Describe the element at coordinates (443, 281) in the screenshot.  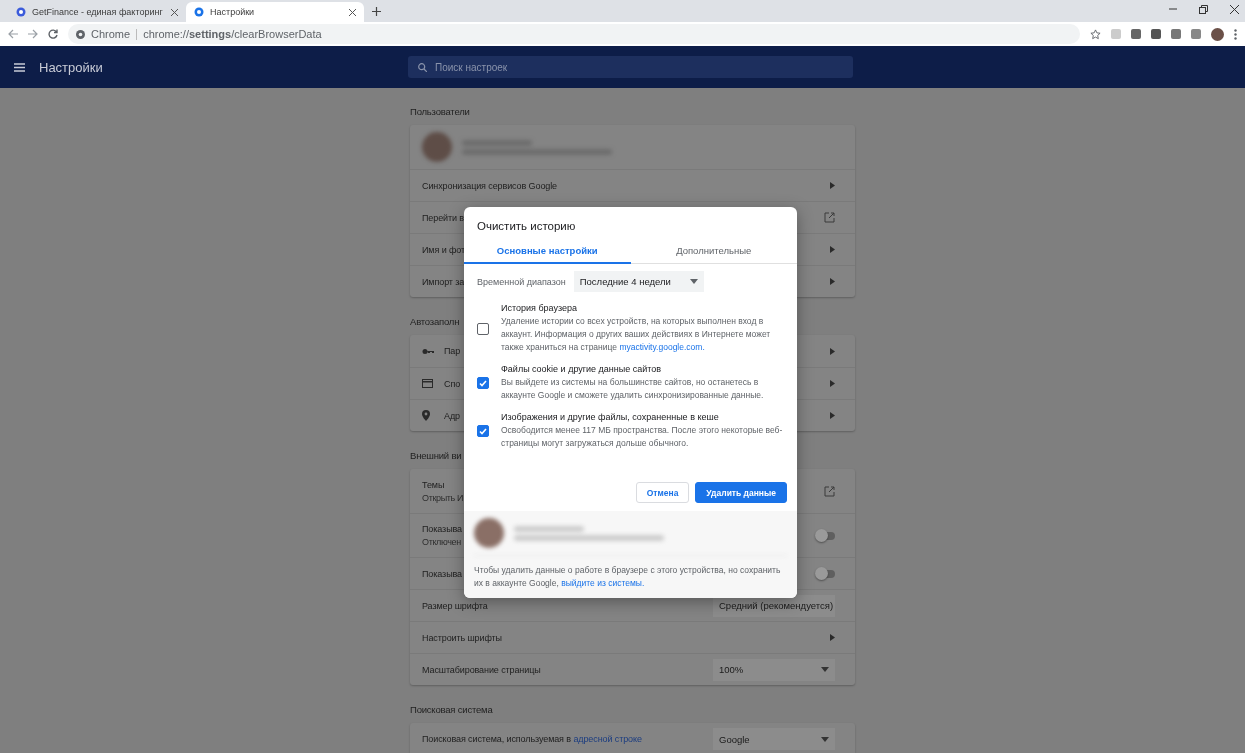
I see `setting-label: Импорт за` at that location.